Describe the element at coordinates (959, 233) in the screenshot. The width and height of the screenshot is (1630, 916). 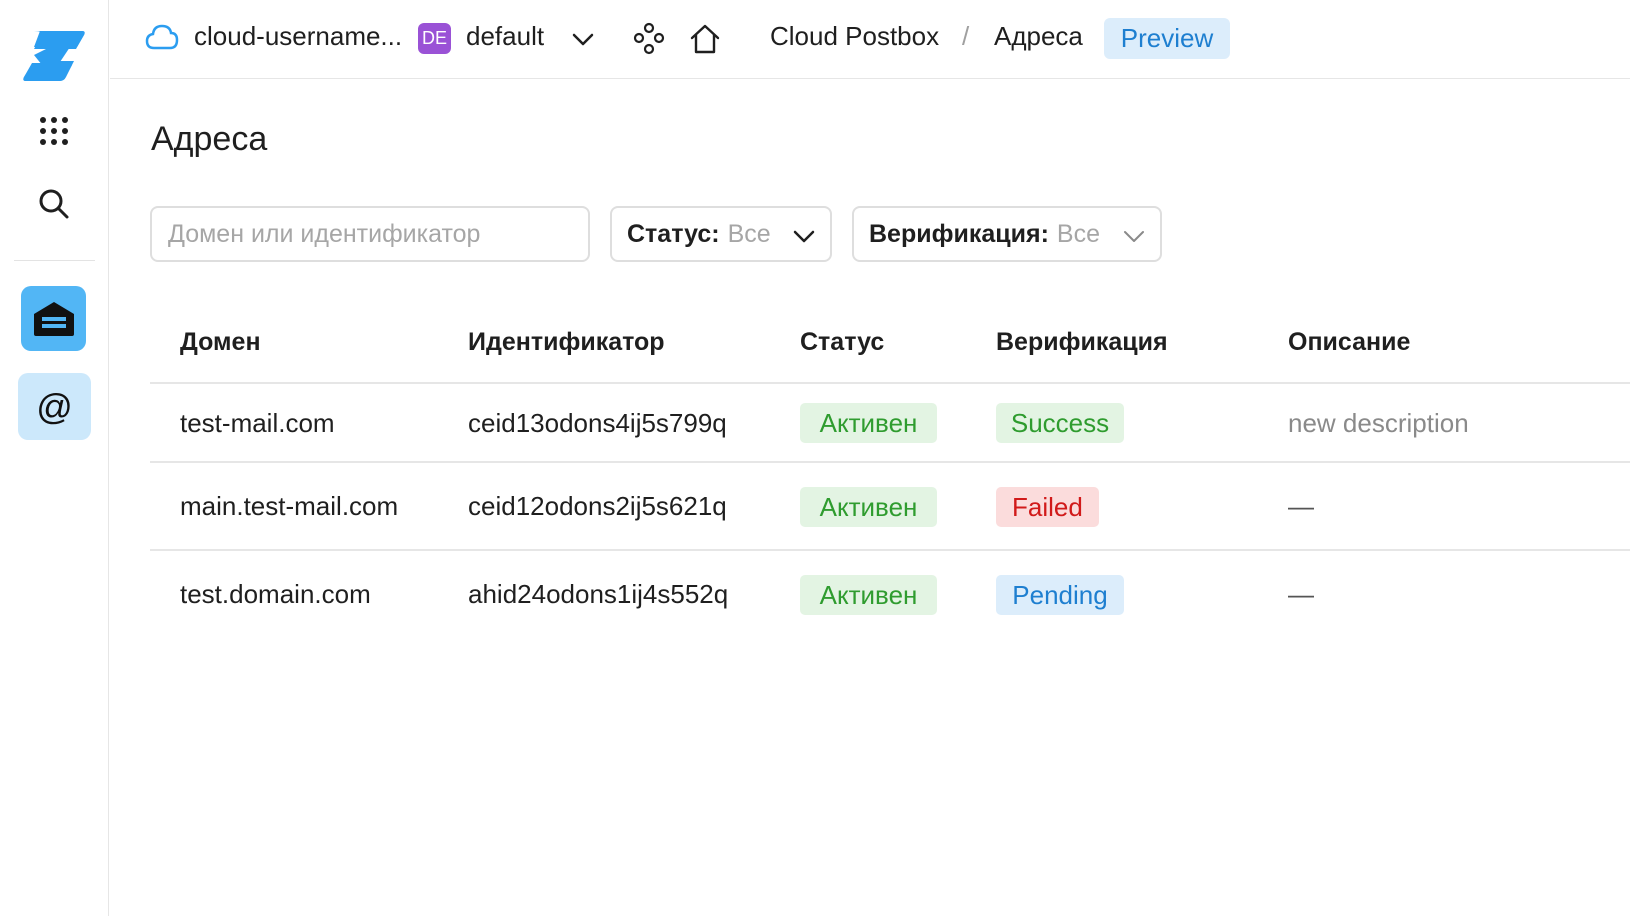
I see `verification-filter-label: Верификация:` at that location.